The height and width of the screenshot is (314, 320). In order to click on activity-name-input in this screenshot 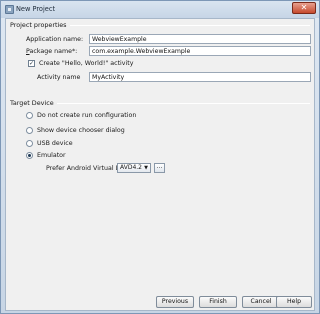, I will do `click(200, 77)`.